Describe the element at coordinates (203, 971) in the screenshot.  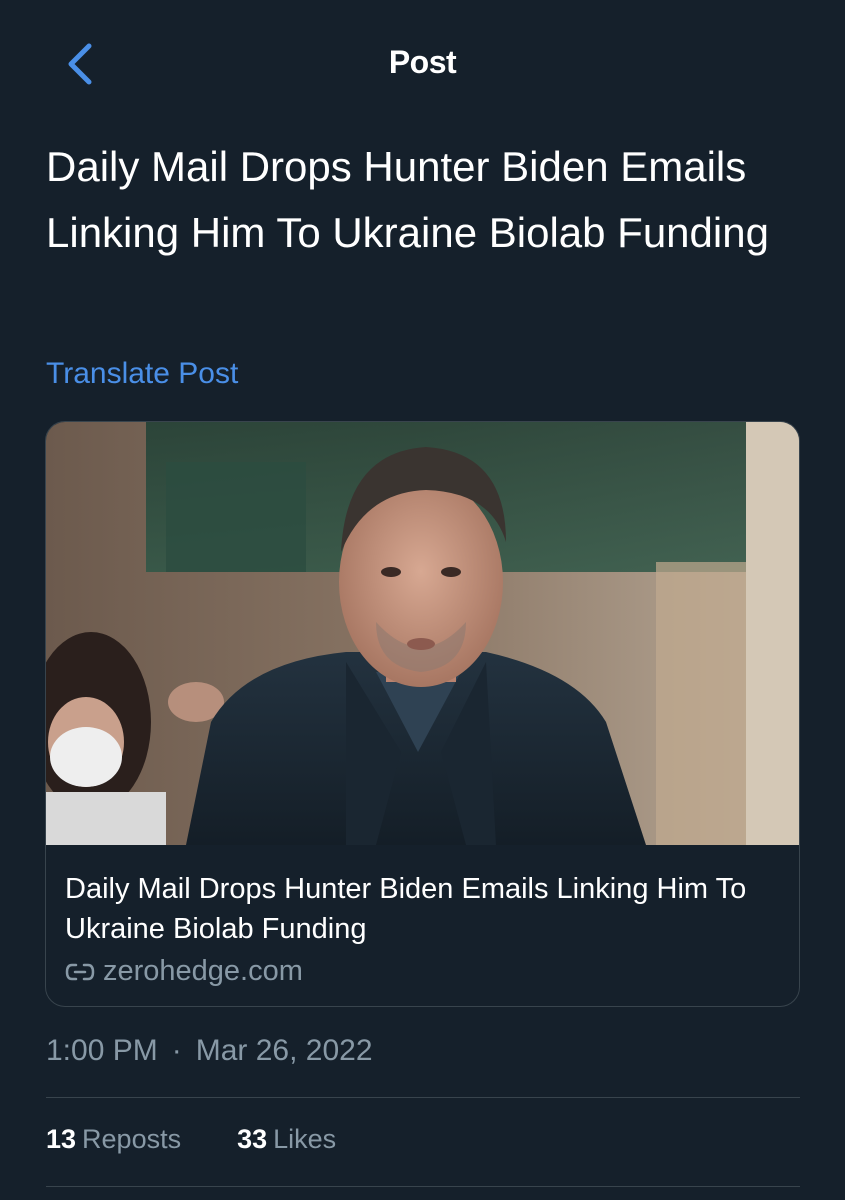
I see `card-domain-text: zerohedge.com` at that location.